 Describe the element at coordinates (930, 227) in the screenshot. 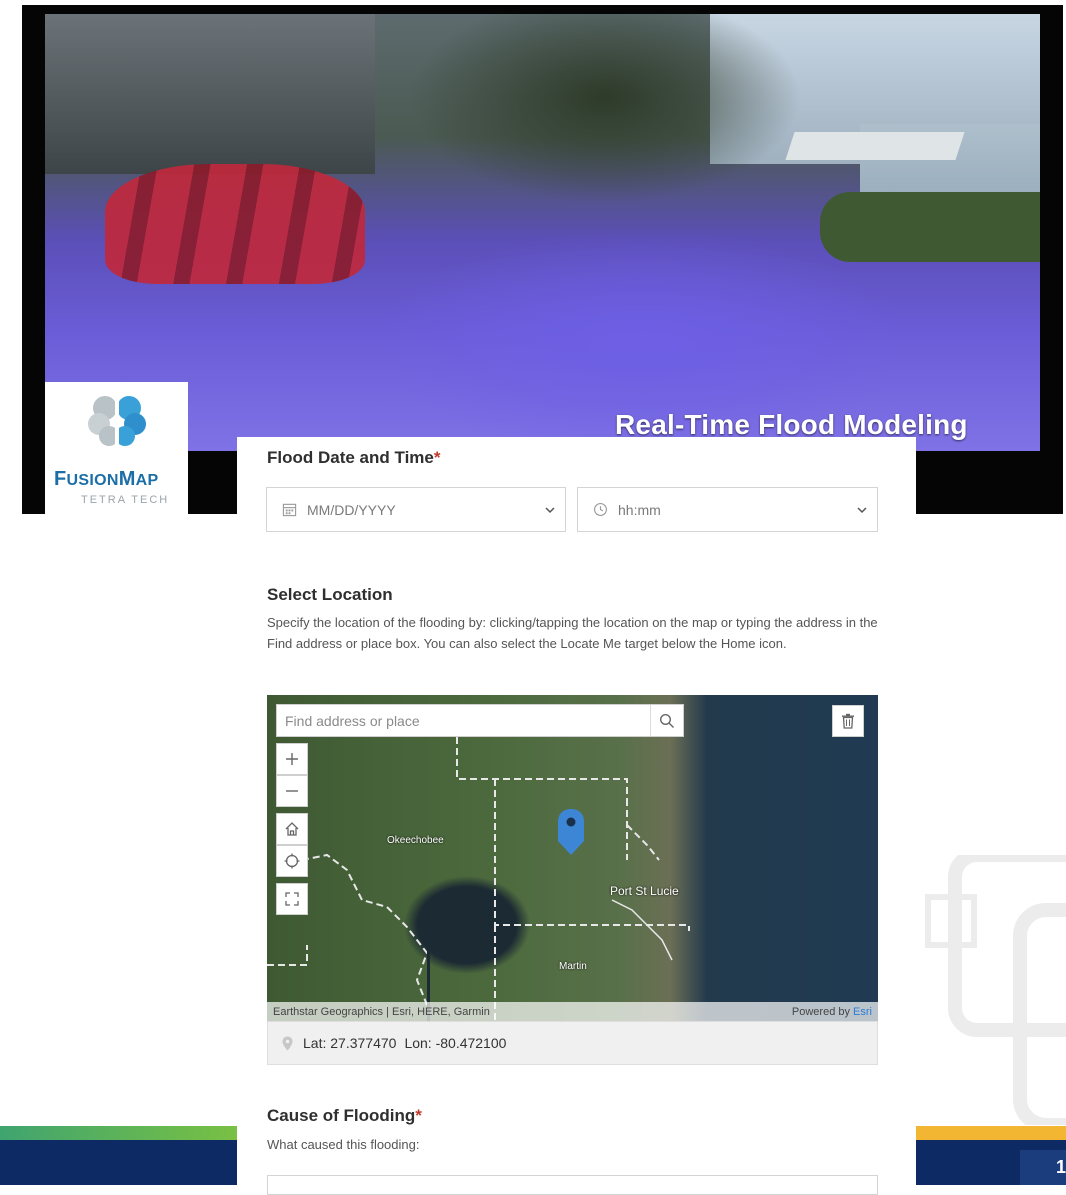

I see `hero-hedge` at that location.